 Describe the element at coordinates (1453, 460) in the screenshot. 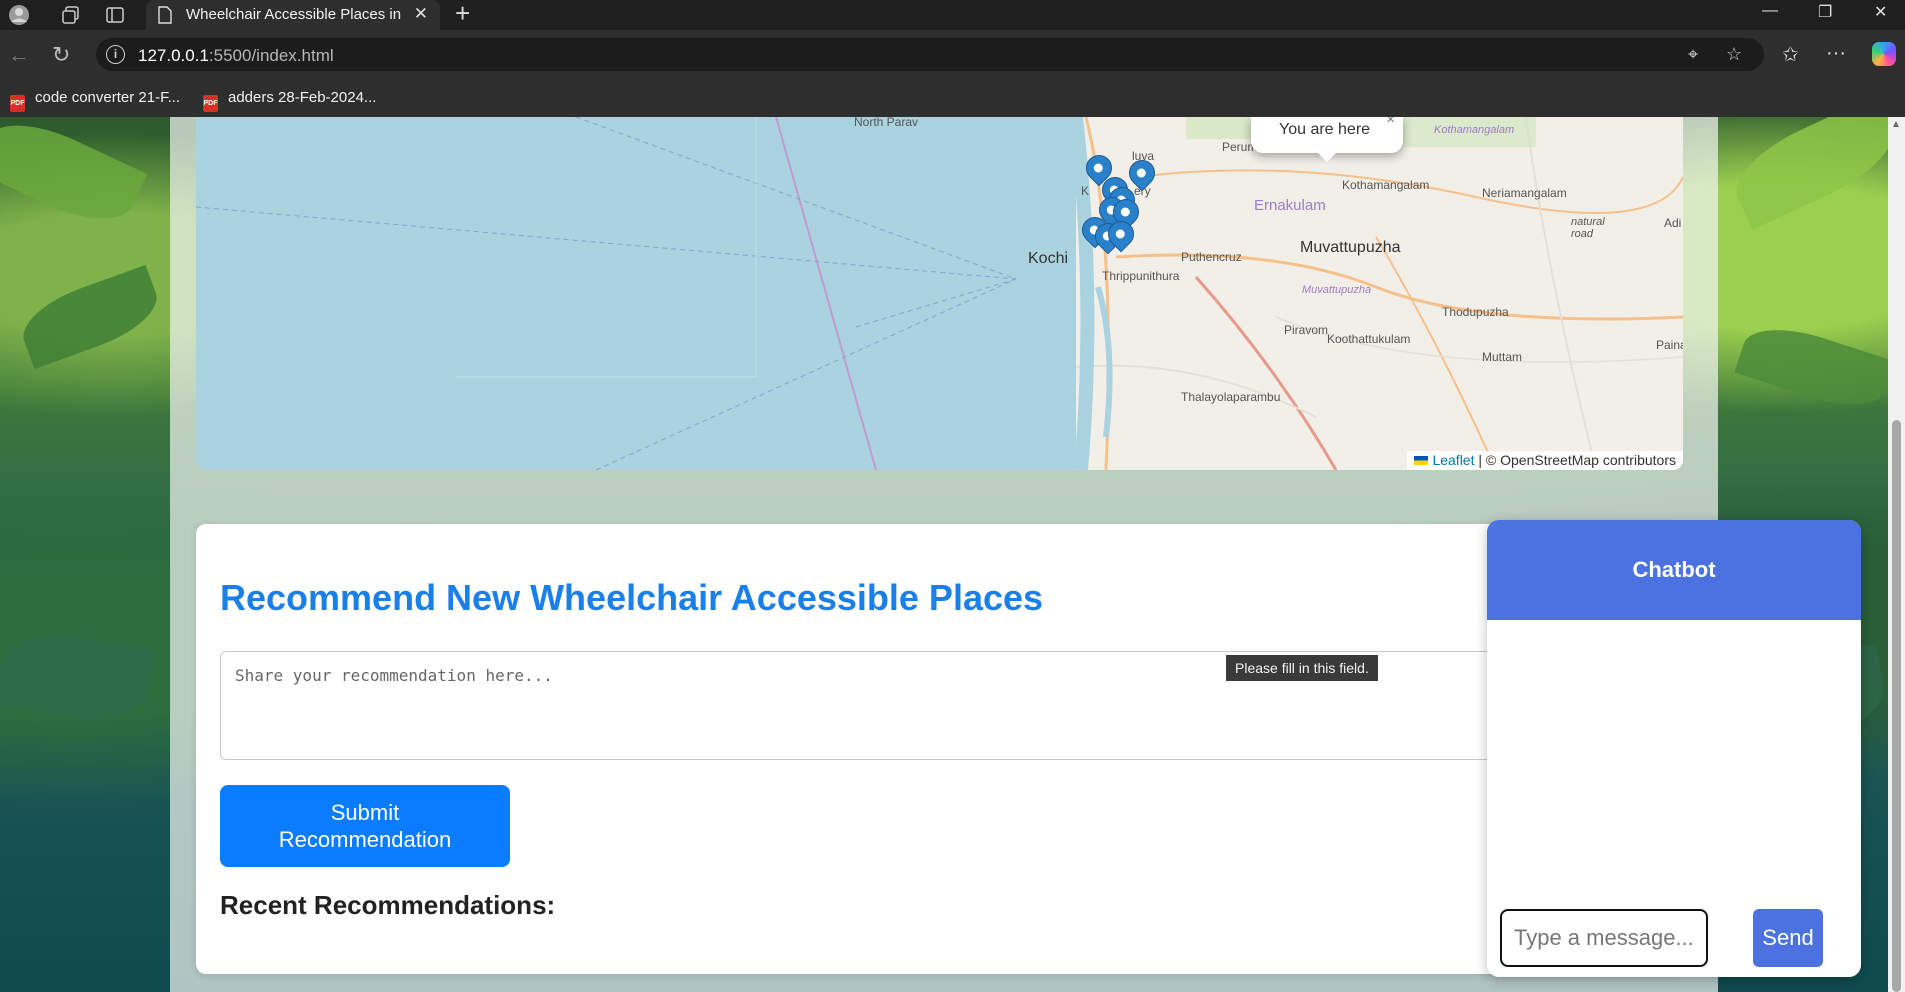

I see `leaflet-link: Leaflet` at that location.